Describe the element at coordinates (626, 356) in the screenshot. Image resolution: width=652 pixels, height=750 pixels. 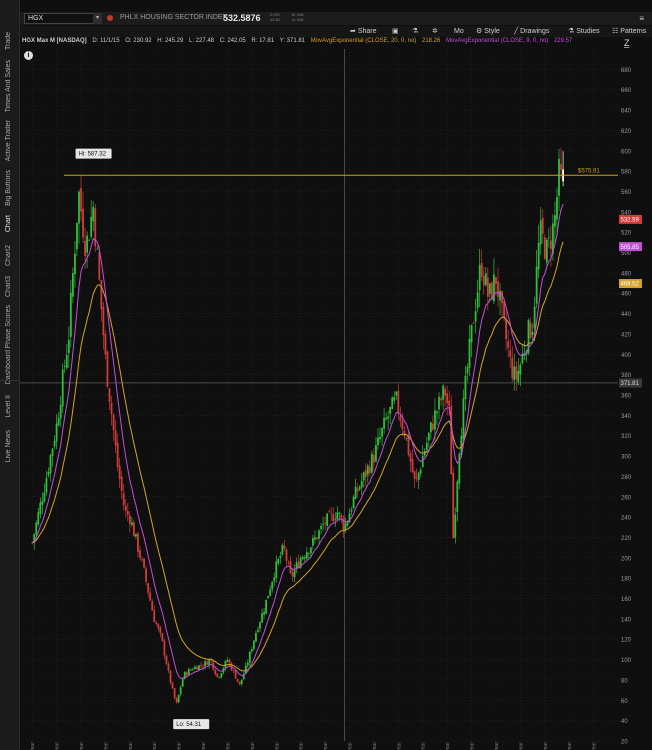
I see `y-tick-label: 400` at that location.